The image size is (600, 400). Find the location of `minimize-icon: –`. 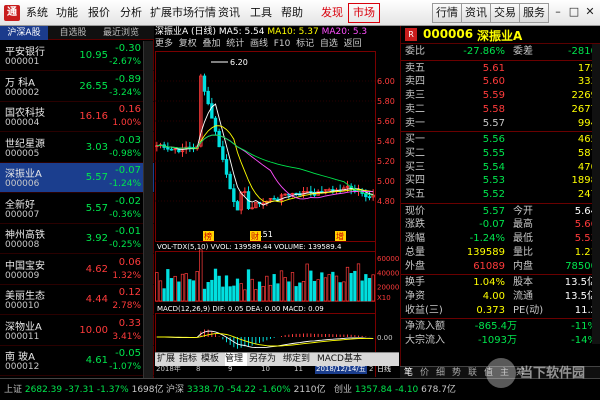

minimize-icon: – is located at coordinates (558, 12).